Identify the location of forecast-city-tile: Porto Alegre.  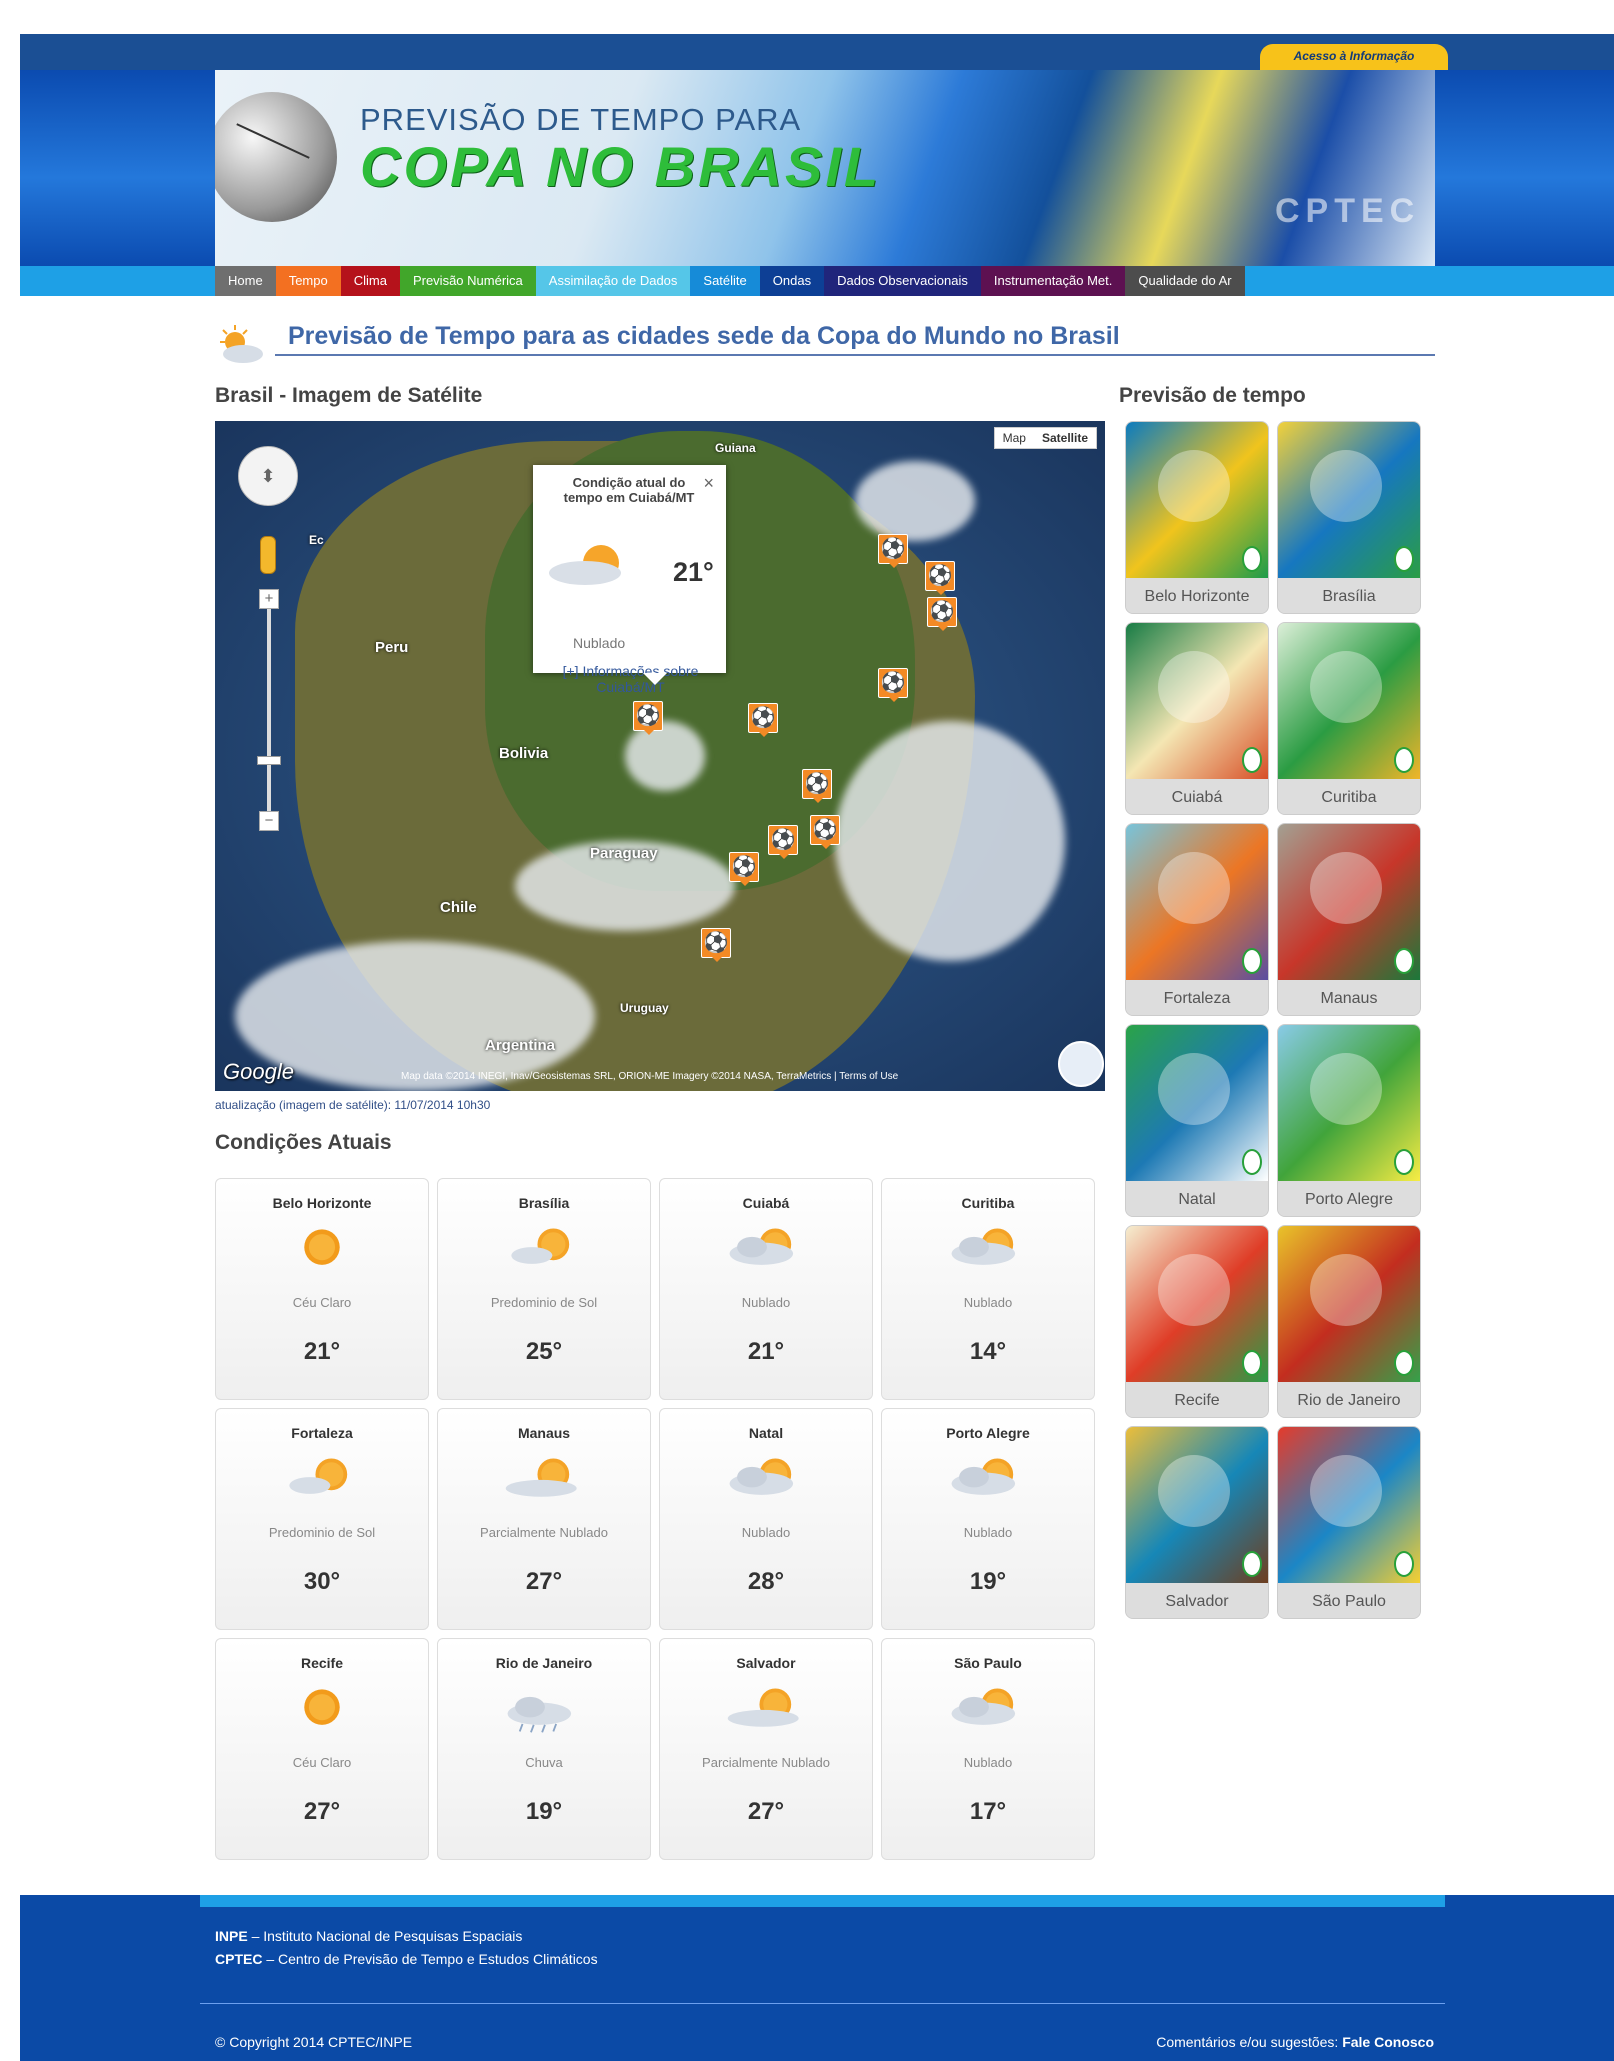
(1349, 1120).